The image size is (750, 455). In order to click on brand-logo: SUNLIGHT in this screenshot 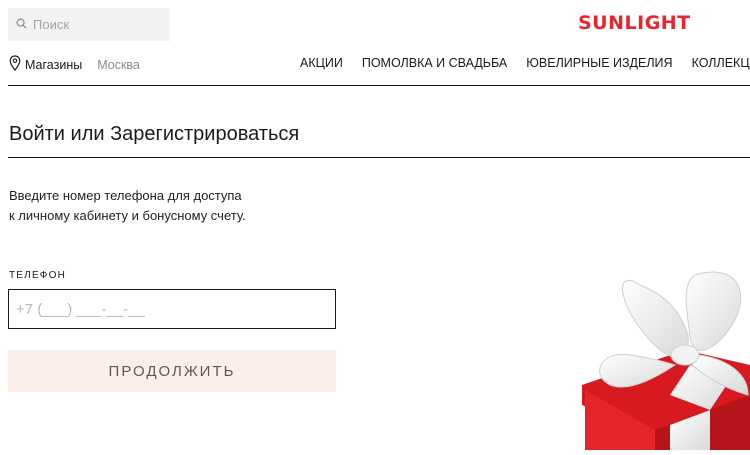, I will do `click(634, 23)`.